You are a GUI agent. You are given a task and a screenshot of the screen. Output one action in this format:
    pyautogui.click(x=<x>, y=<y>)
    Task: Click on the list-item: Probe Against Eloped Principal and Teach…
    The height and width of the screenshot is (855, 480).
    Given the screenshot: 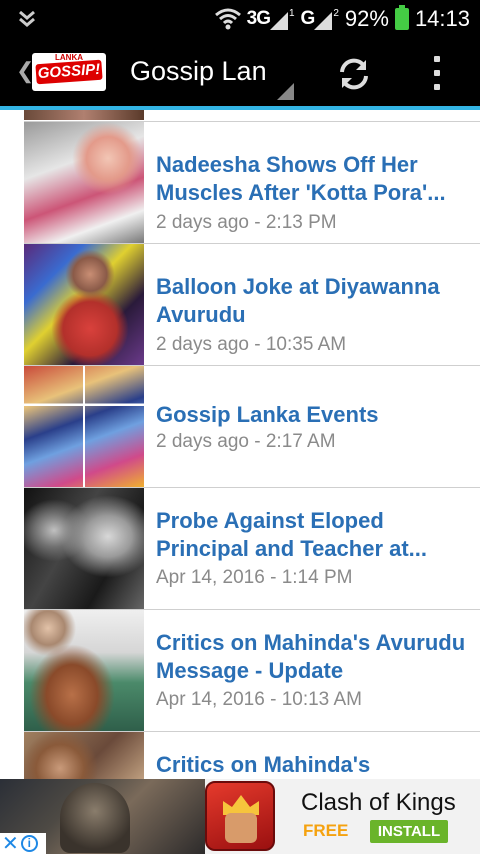 What is the action you would take?
    pyautogui.click(x=240, y=549)
    